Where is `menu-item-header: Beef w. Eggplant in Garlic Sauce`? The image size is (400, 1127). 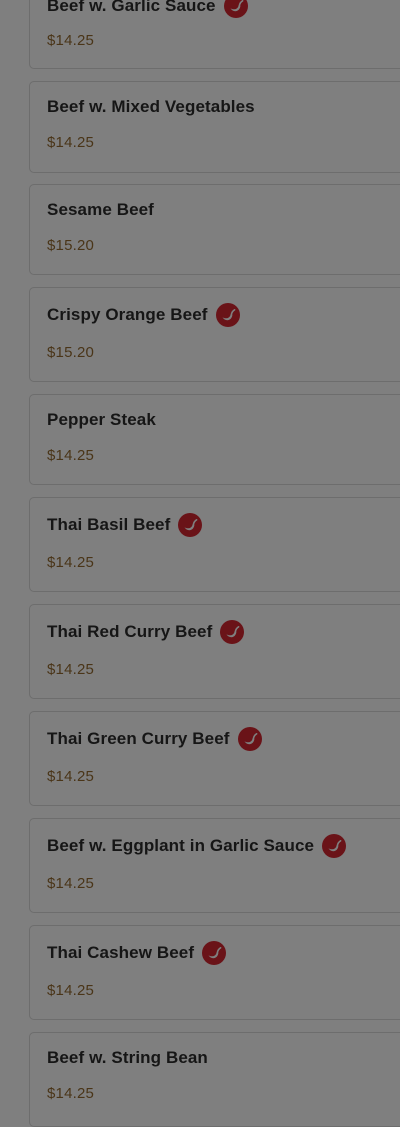
menu-item-header: Beef w. Eggplant in Garlic Sauce is located at coordinates (197, 846).